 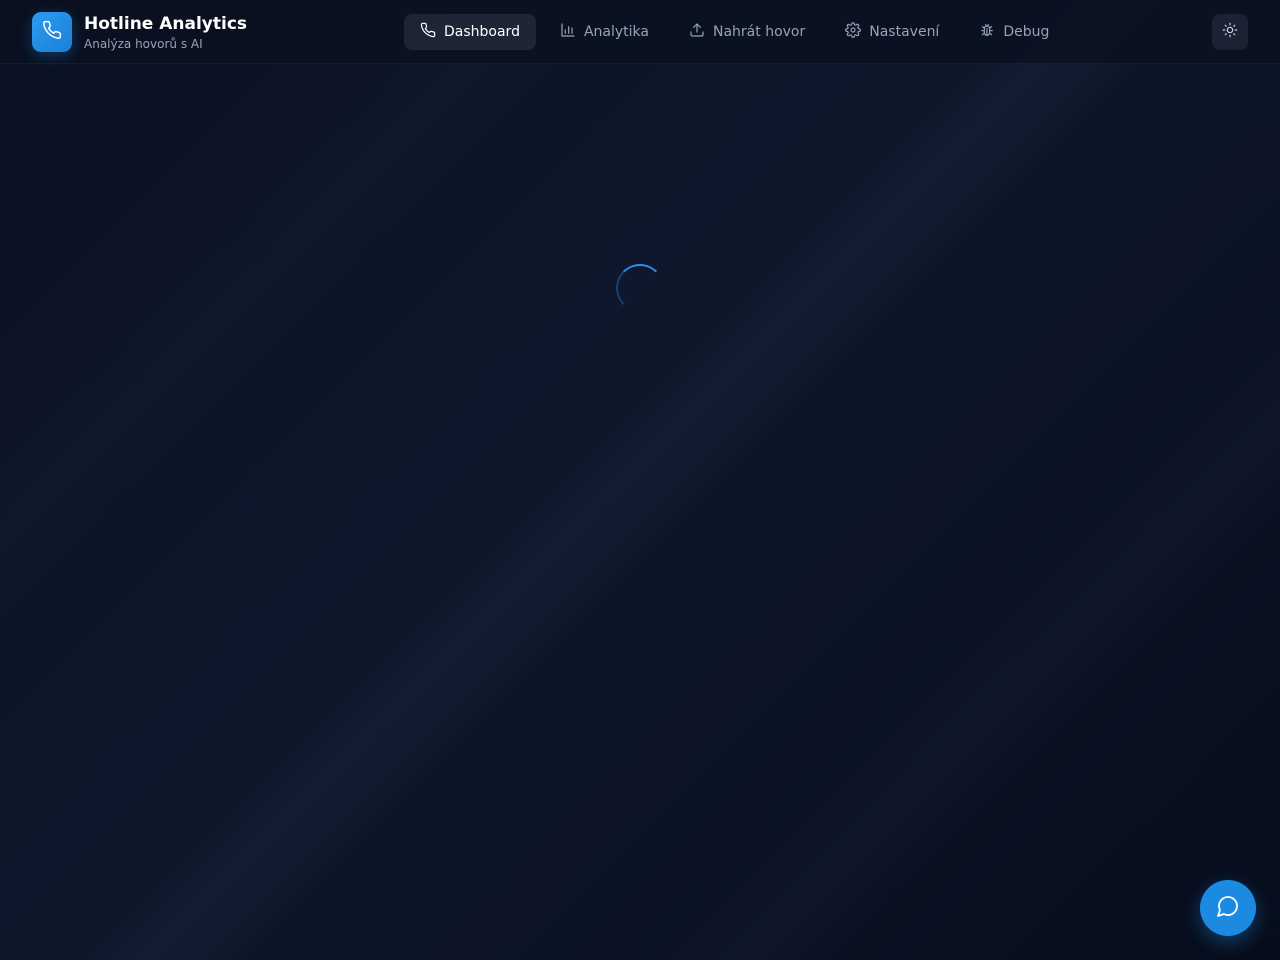 I want to click on app-subtitle: Analýza hovorů s AI, so click(x=143, y=43).